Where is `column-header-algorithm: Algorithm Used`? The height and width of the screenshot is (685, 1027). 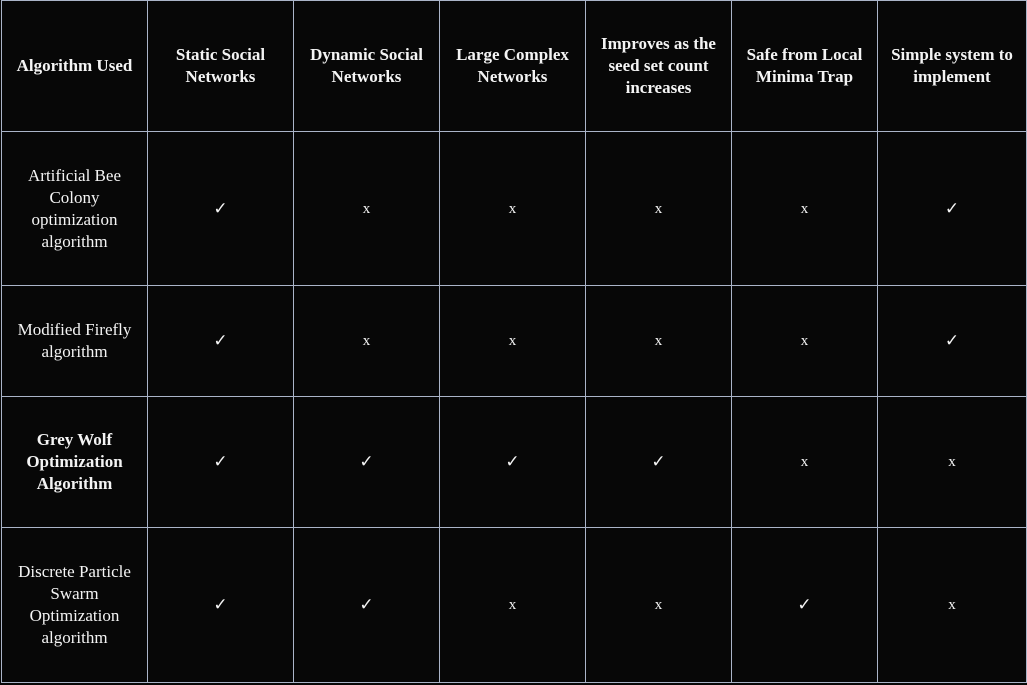
column-header-algorithm: Algorithm Used is located at coordinates (74, 66).